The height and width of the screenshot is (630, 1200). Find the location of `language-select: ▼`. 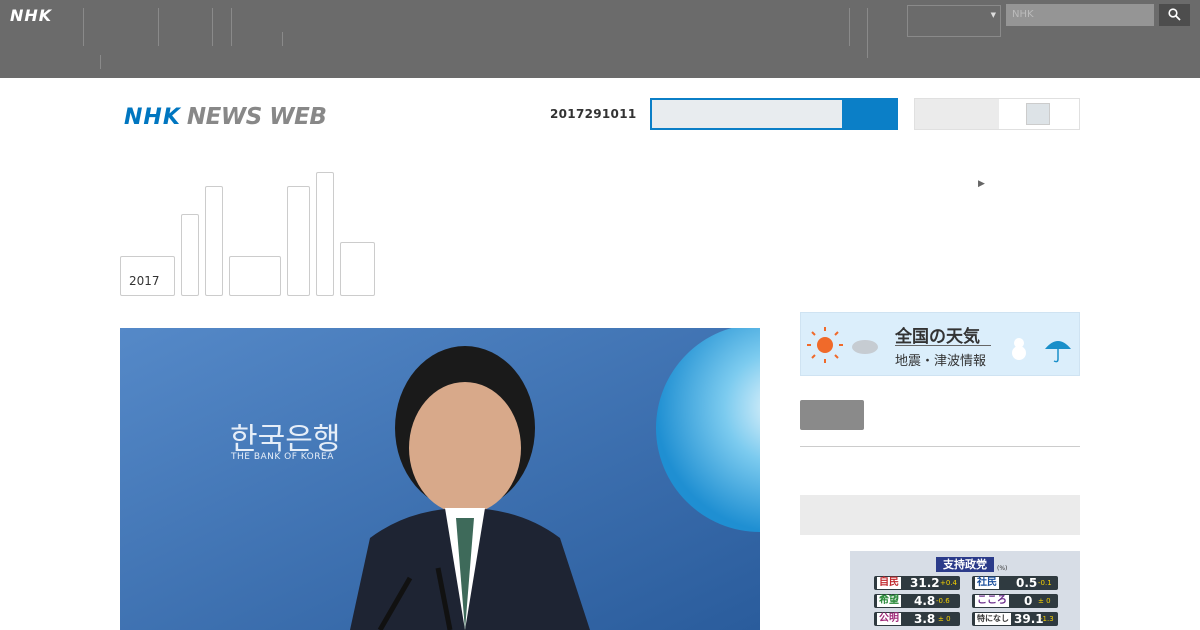

language-select: ▼ is located at coordinates (954, 21).